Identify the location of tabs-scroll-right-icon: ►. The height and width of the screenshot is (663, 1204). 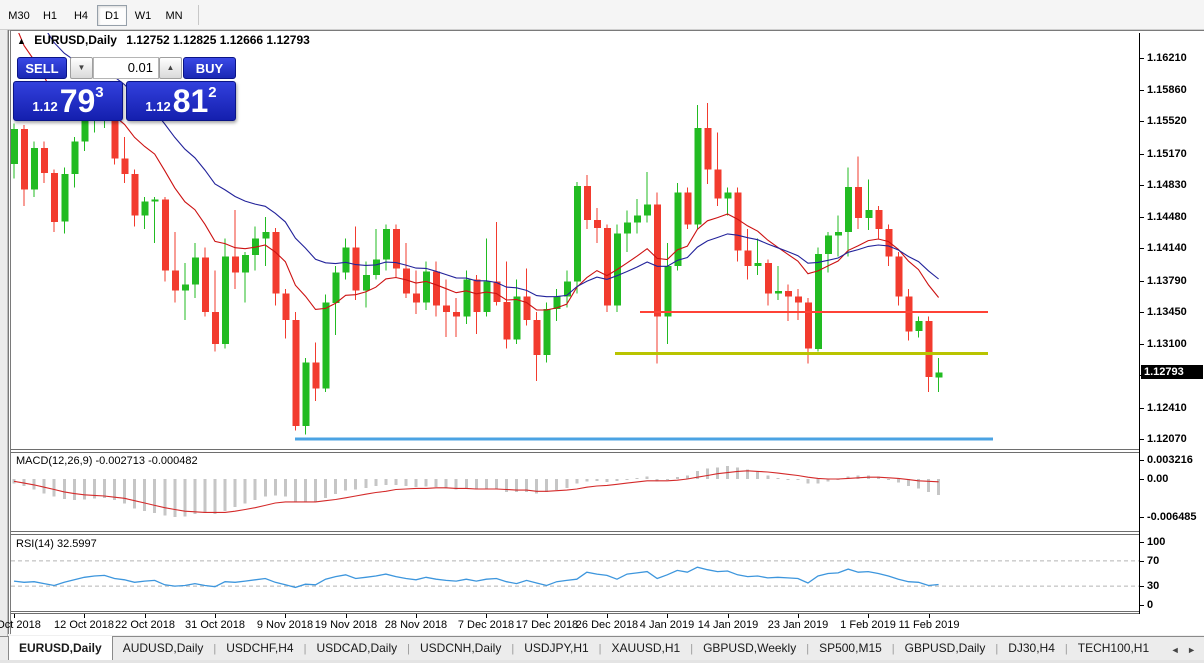
(1191, 650).